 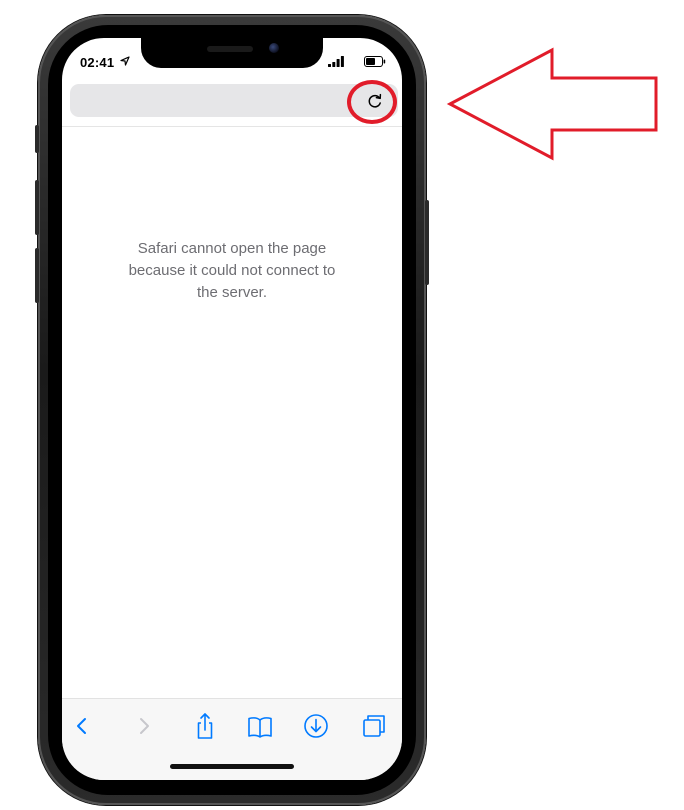 I want to click on battery-icon, so click(x=375, y=61).